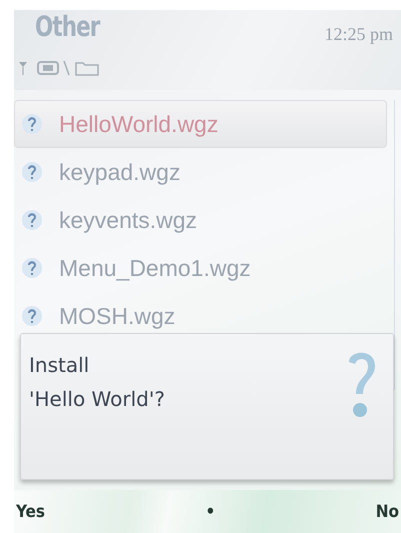 This screenshot has height=533, width=401. What do you see at coordinates (23, 67) in the screenshot?
I see `signal-antenna-icon` at bounding box center [23, 67].